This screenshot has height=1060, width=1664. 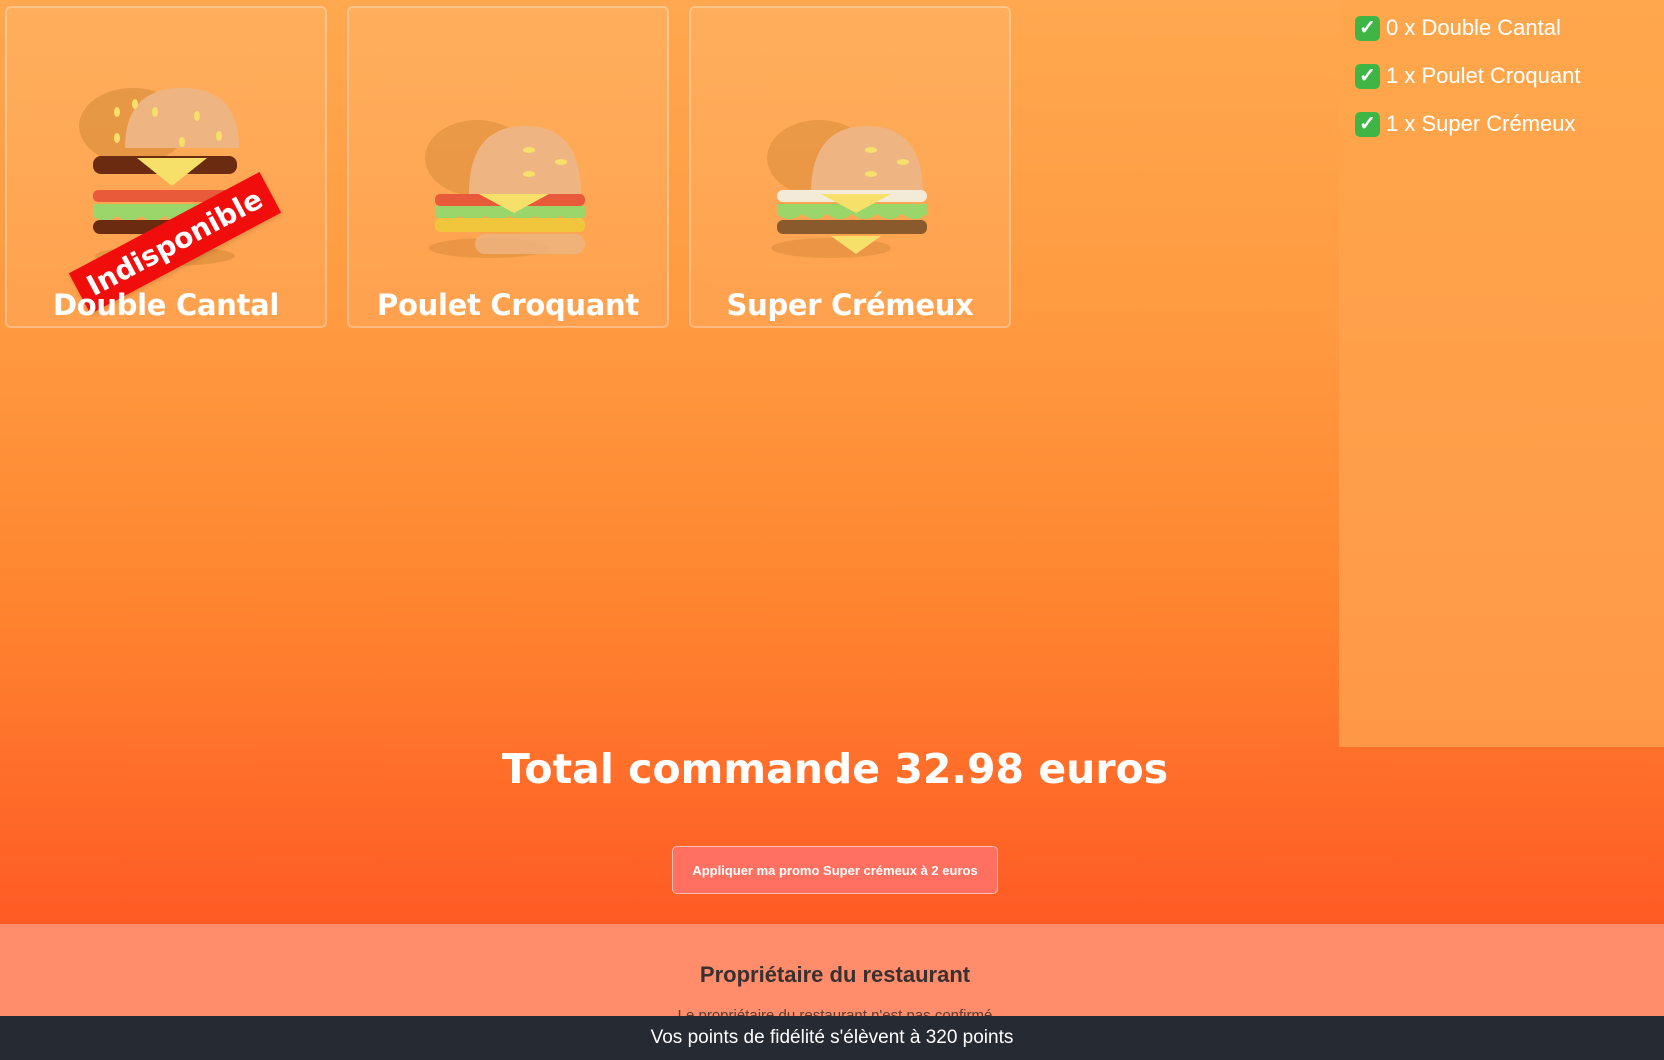 I want to click on order-total: Total commande 32.98 euros, so click(x=835, y=769).